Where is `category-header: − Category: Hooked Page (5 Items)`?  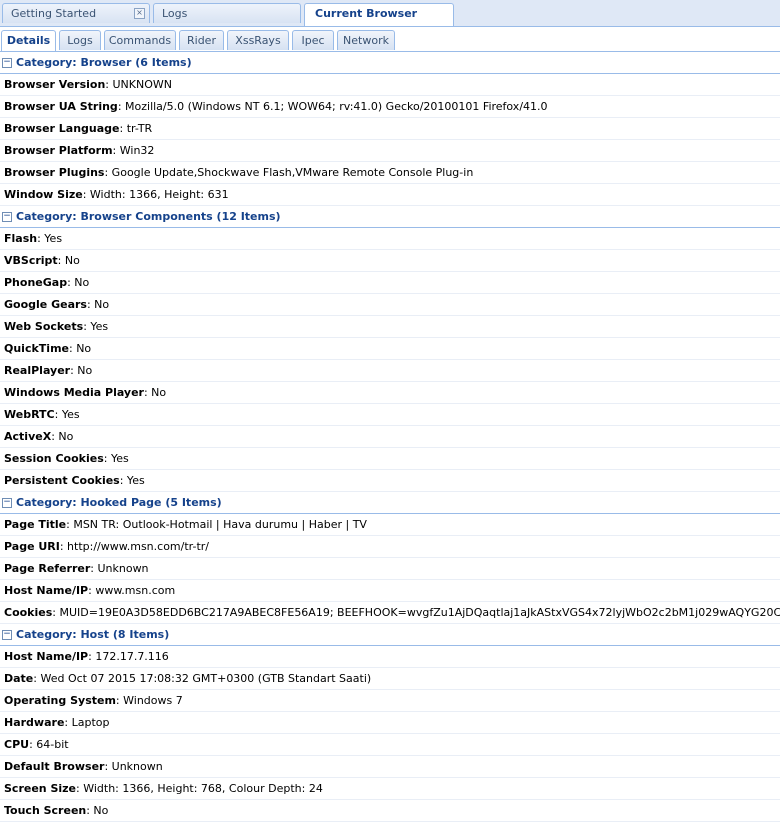
category-header: − Category: Hooked Page (5 Items) is located at coordinates (390, 503).